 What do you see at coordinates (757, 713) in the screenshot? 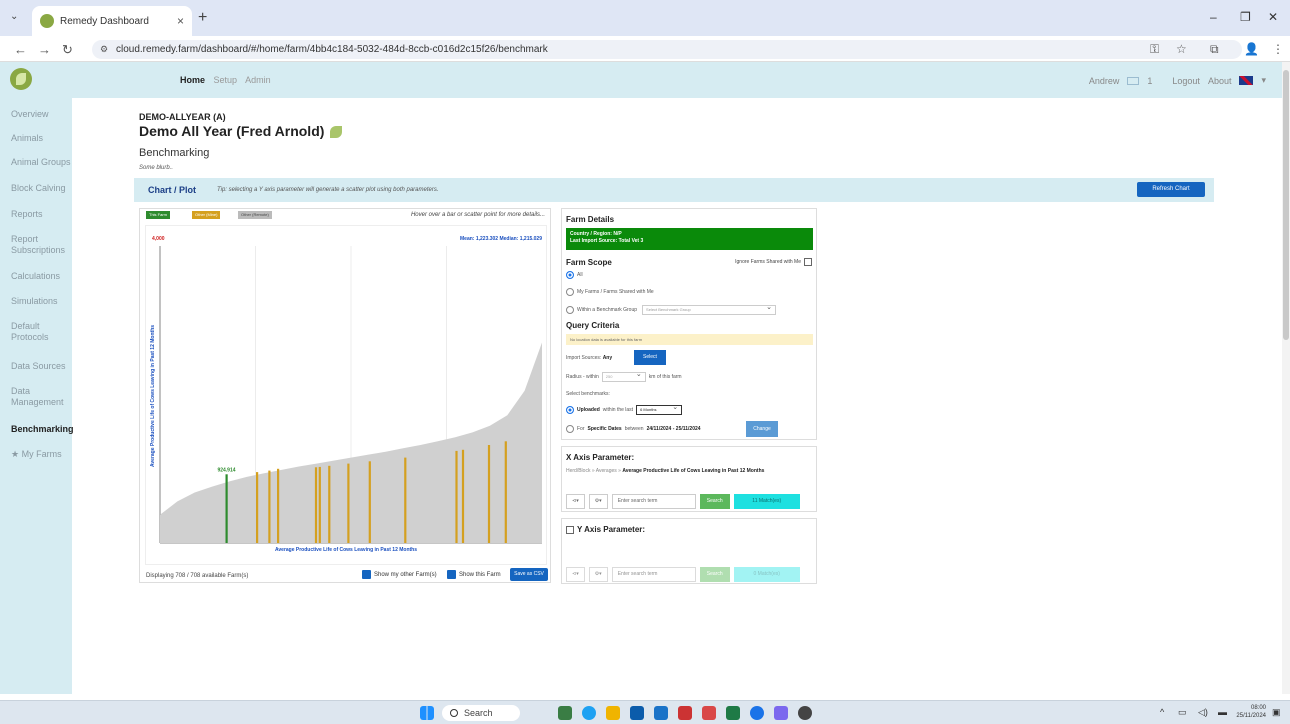
I see `edge-icon` at bounding box center [757, 713].